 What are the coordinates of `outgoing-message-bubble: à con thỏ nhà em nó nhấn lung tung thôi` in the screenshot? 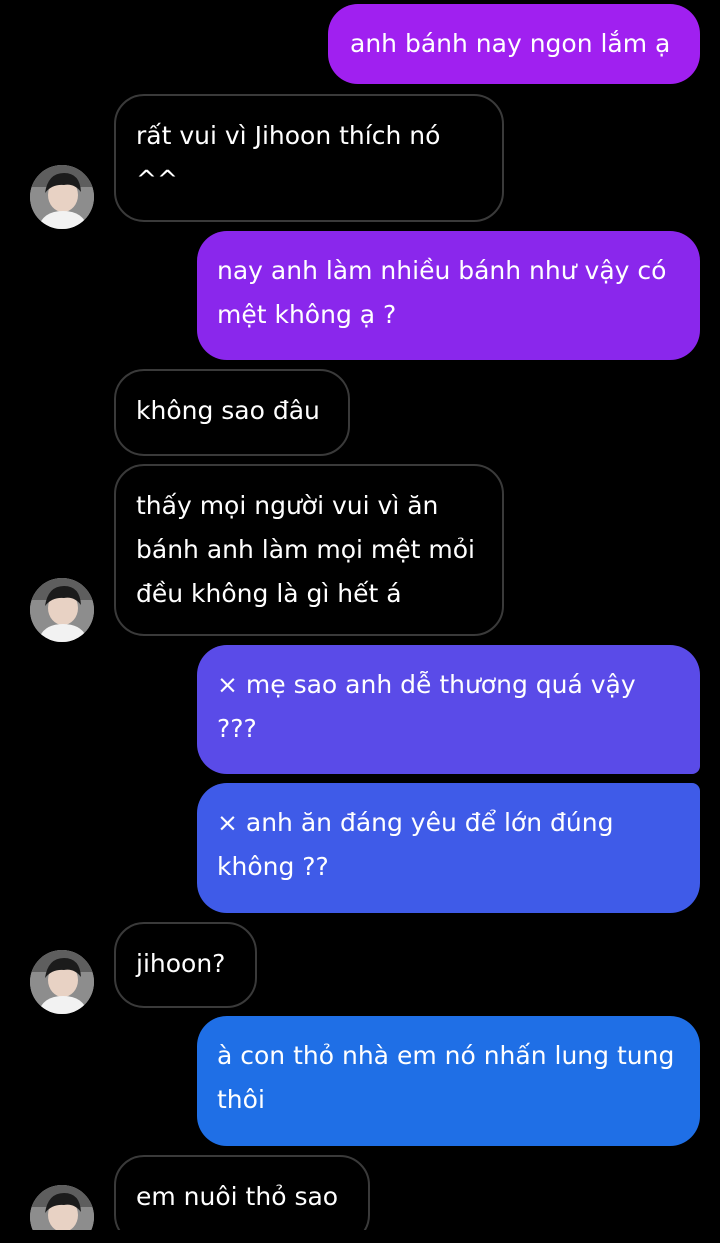 It's located at (448, 1081).